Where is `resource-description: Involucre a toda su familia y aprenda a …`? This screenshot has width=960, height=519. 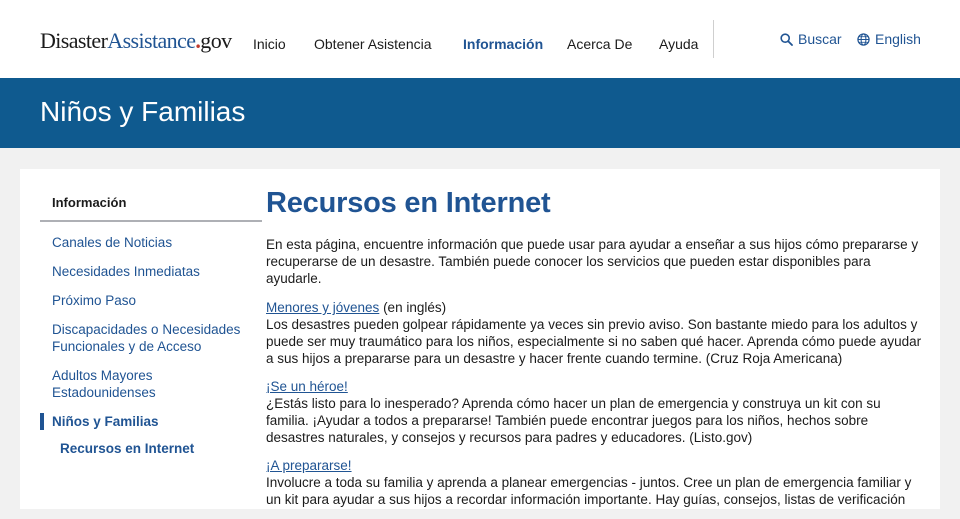
resource-description: Involucre a toda su familia y aprenda a … is located at coordinates (589, 491).